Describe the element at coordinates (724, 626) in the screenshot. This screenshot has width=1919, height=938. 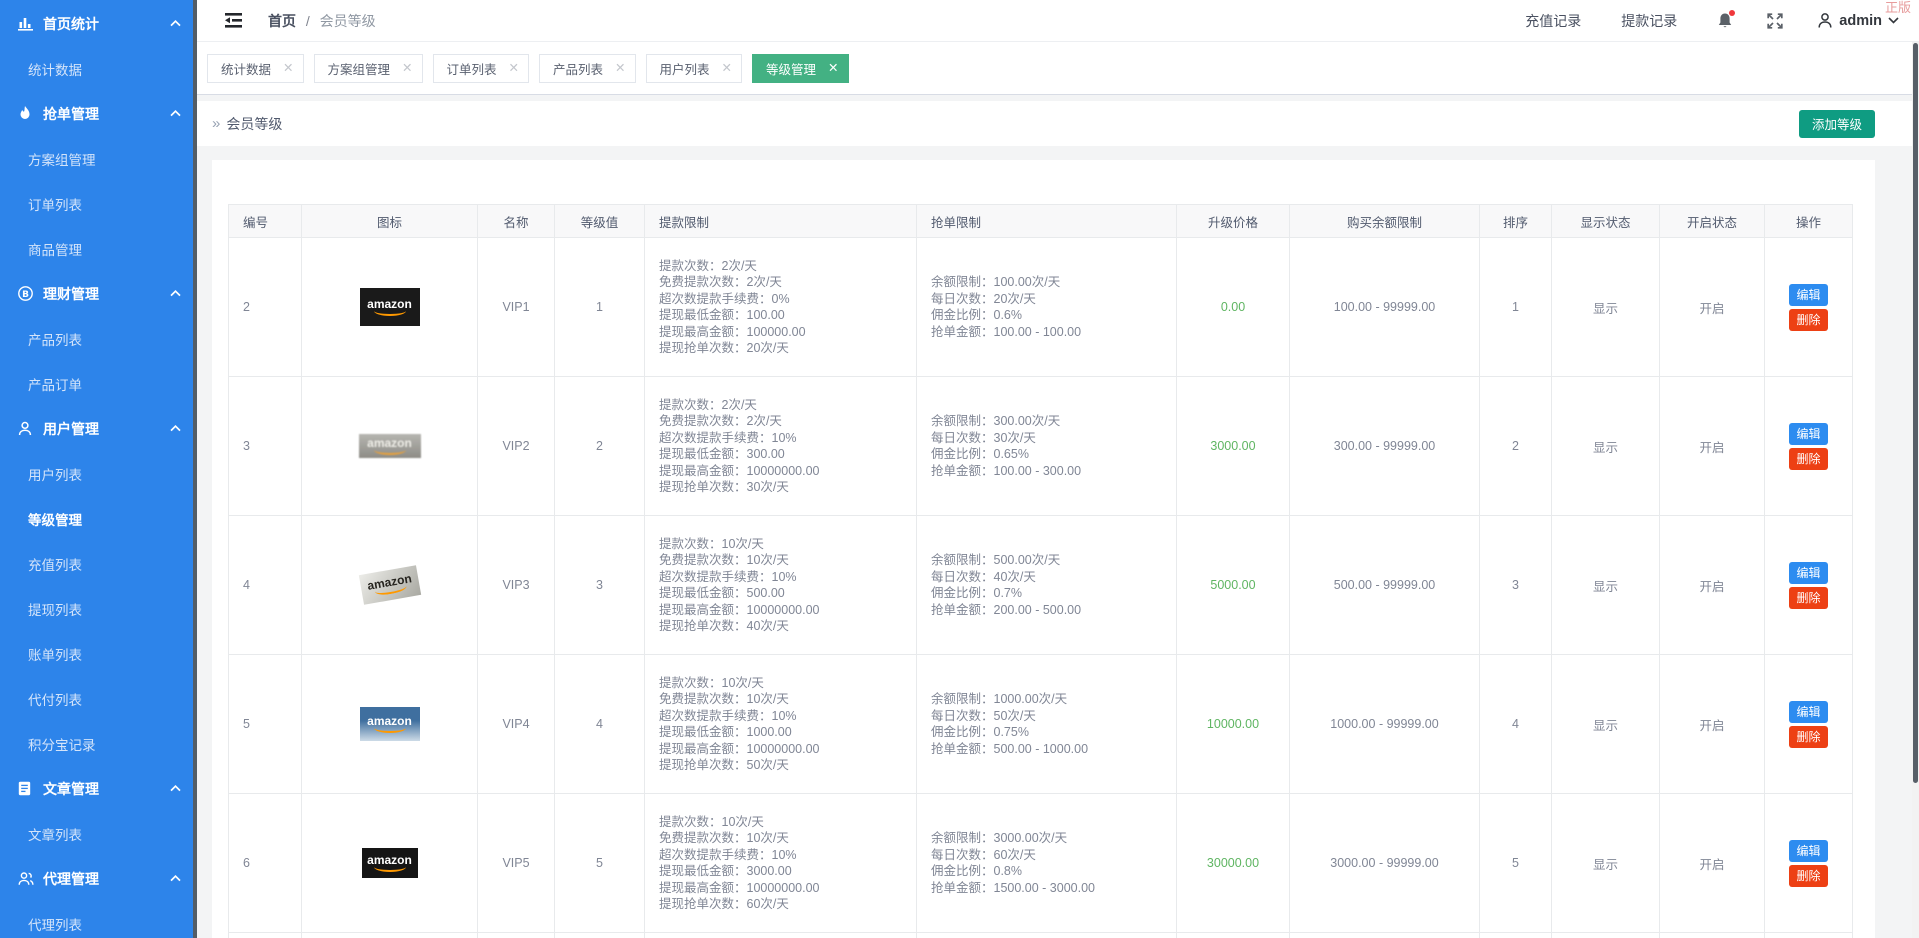
I see `withdraw-limit-line: 提现抢单次数：40次/天` at that location.